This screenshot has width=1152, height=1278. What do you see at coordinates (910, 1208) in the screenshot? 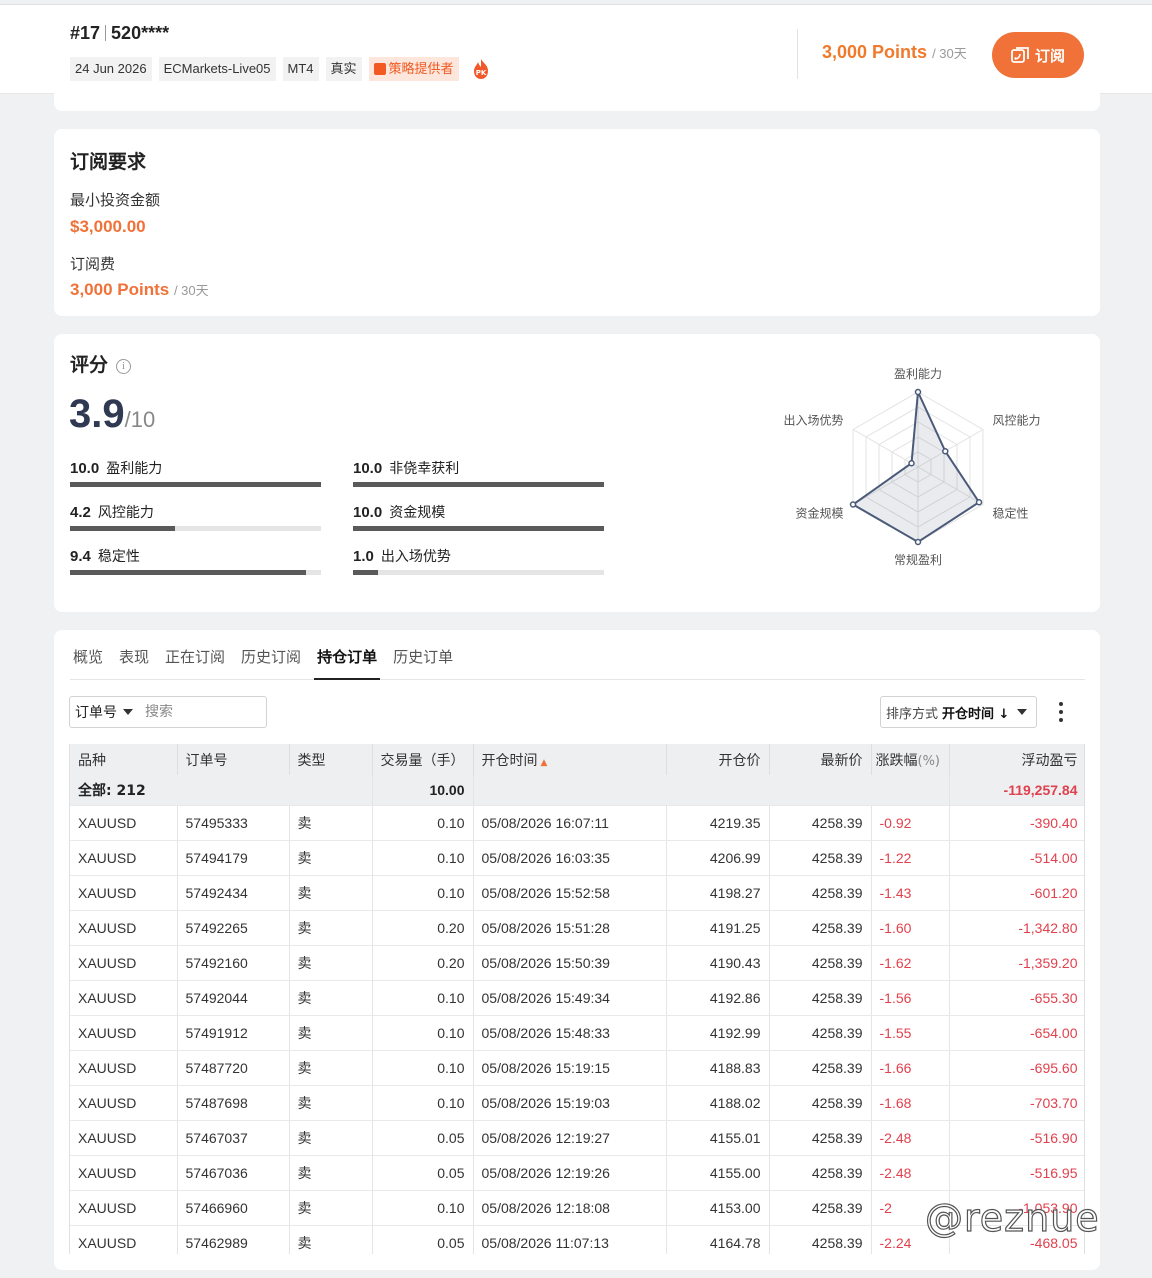
I see `table-cell: -2` at bounding box center [910, 1208].